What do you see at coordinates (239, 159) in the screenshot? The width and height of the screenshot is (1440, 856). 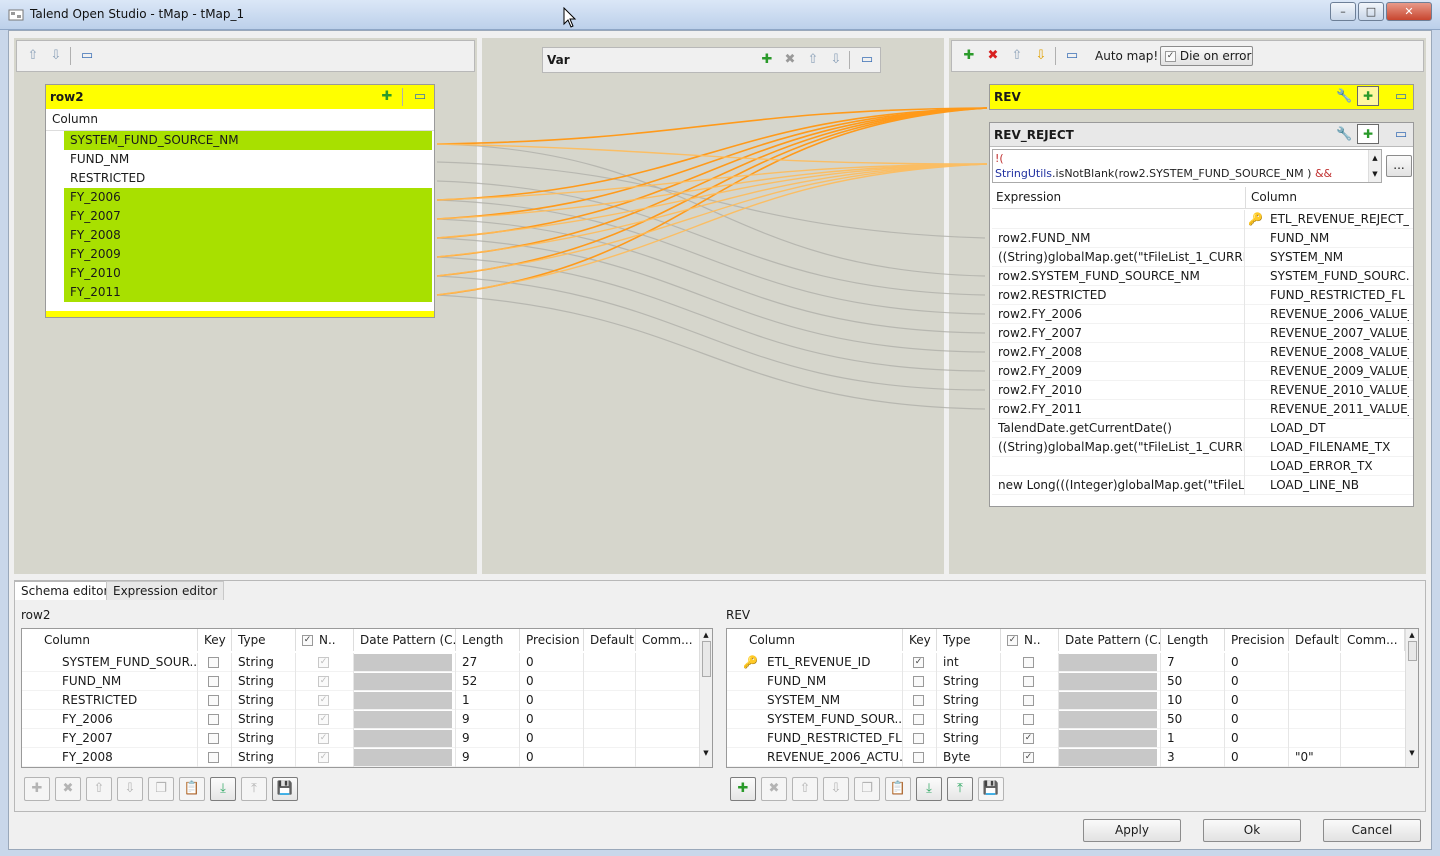 I see `input-row: FUND_NM` at bounding box center [239, 159].